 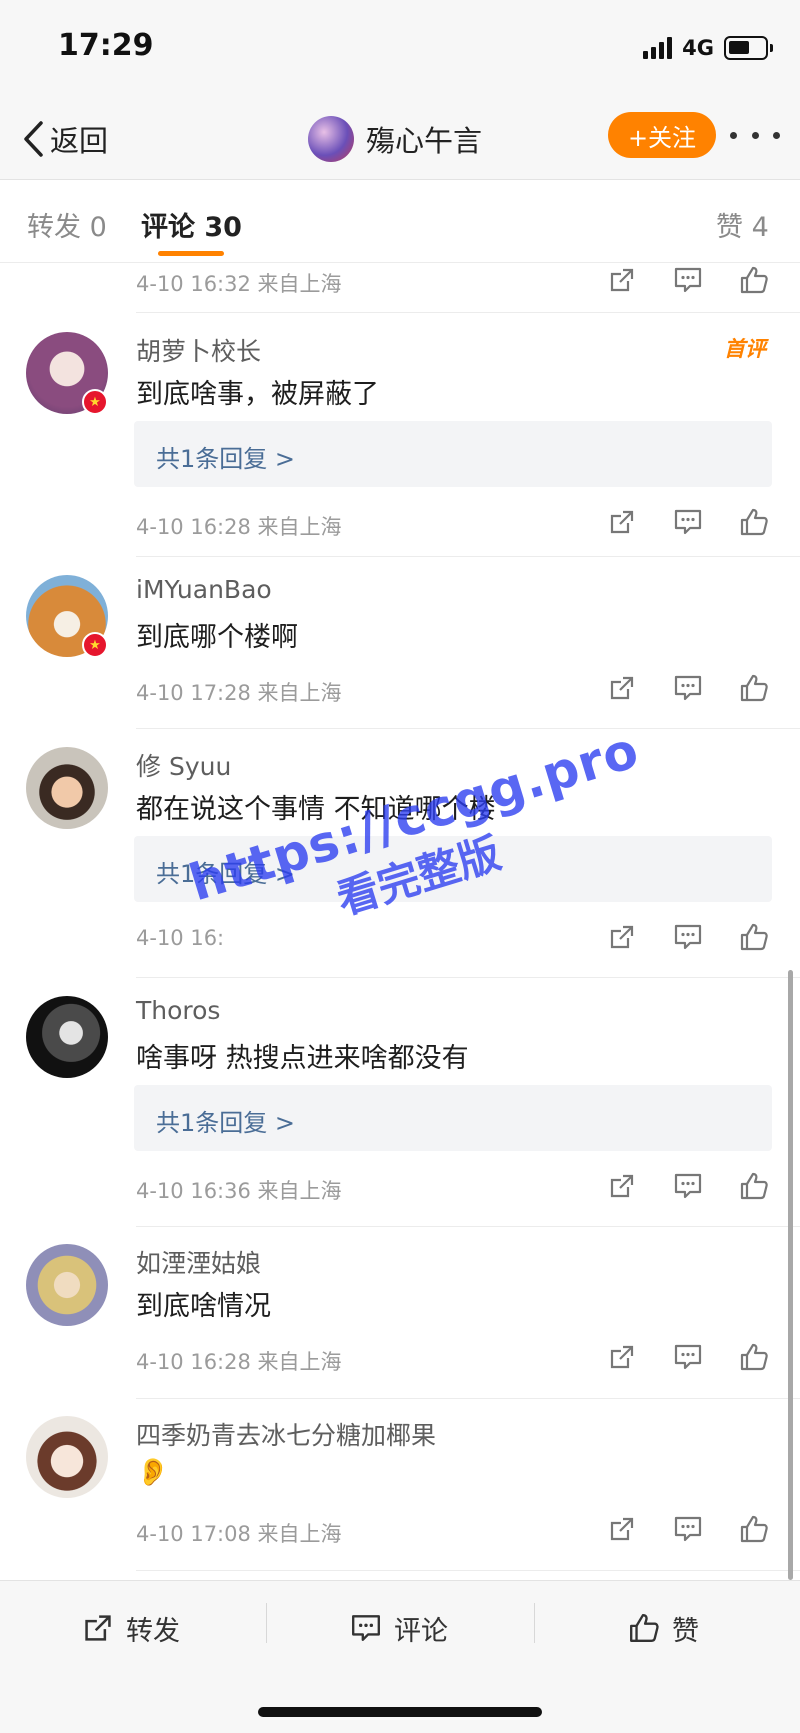 I want to click on comment-button: 评论, so click(x=399, y=1628).